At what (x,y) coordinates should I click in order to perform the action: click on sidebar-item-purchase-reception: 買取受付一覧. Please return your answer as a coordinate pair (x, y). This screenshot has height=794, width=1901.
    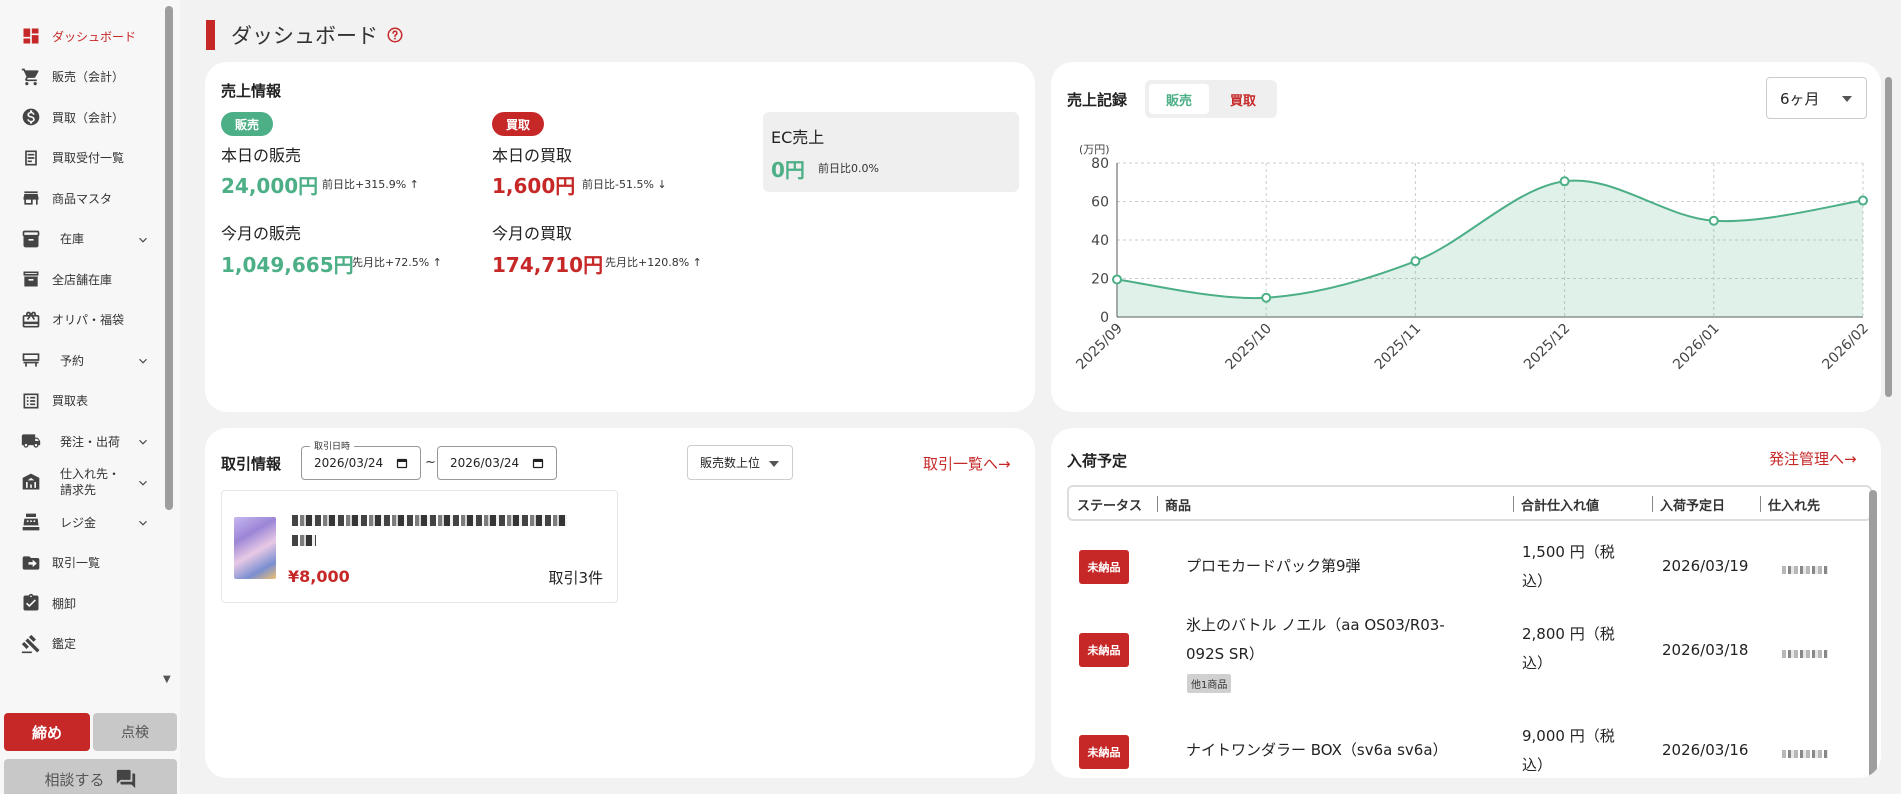
    Looking at the image, I should click on (86, 158).